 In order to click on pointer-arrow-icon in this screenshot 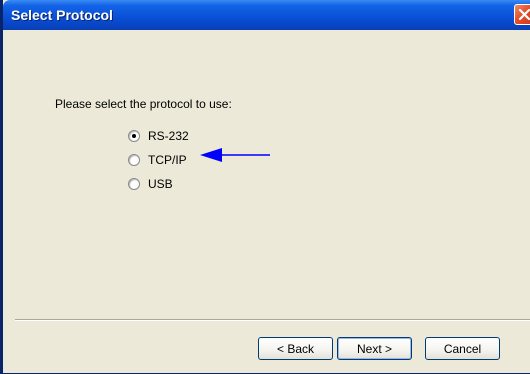, I will do `click(235, 155)`.